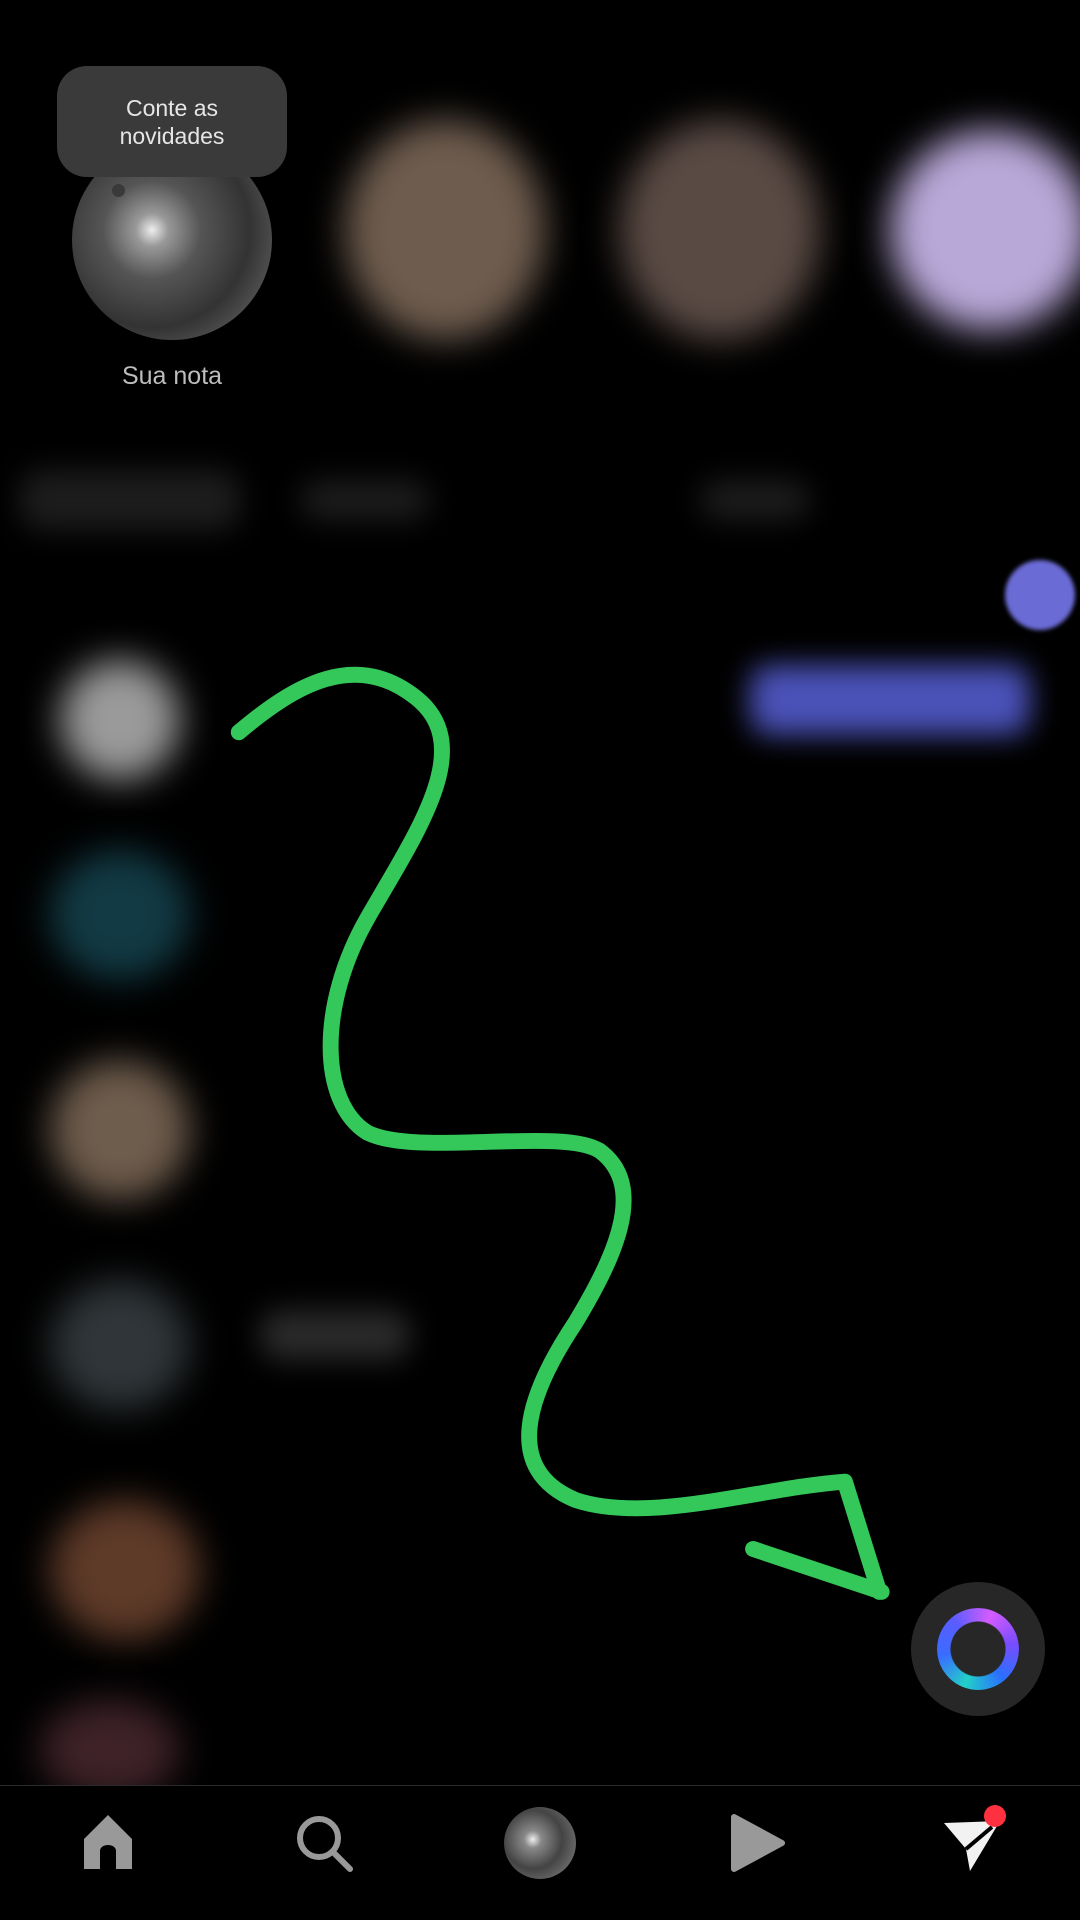 This screenshot has height=1920, width=1080. I want to click on nav-reels, so click(756, 1843).